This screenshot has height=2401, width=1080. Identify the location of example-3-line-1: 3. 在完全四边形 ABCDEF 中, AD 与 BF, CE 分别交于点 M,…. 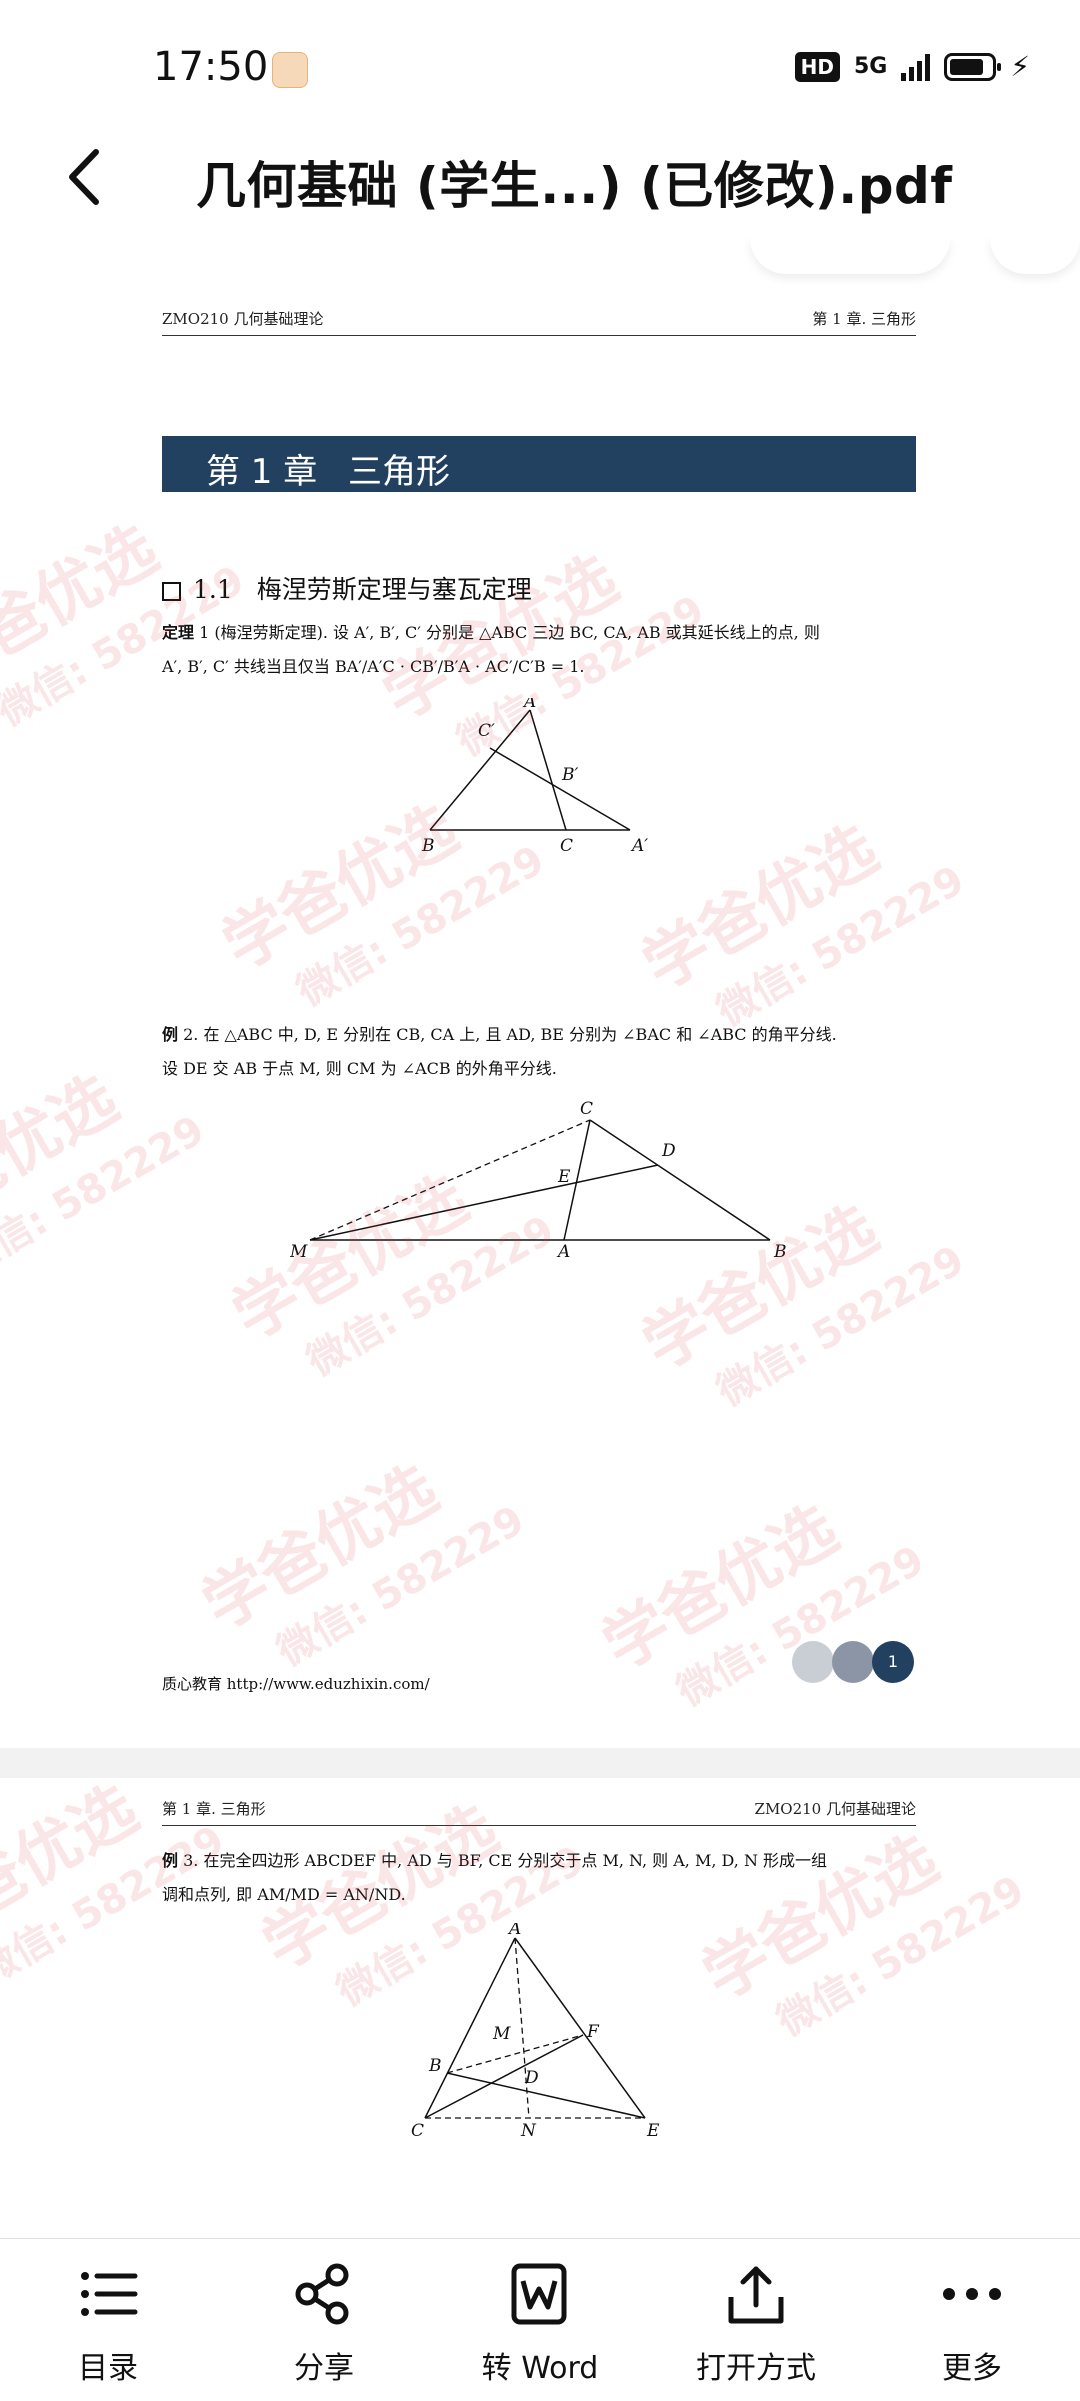
(505, 1860).